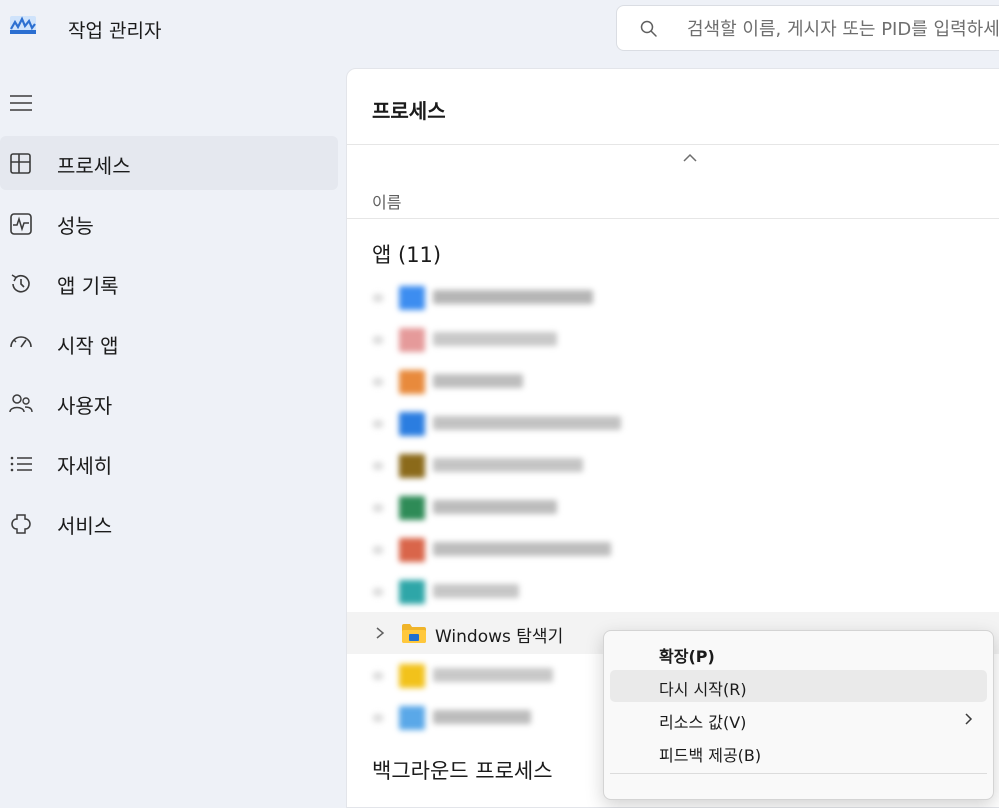 The height and width of the screenshot is (808, 999). Describe the element at coordinates (94, 166) in the screenshot. I see `sidebar-item-label: 프로세스` at that location.